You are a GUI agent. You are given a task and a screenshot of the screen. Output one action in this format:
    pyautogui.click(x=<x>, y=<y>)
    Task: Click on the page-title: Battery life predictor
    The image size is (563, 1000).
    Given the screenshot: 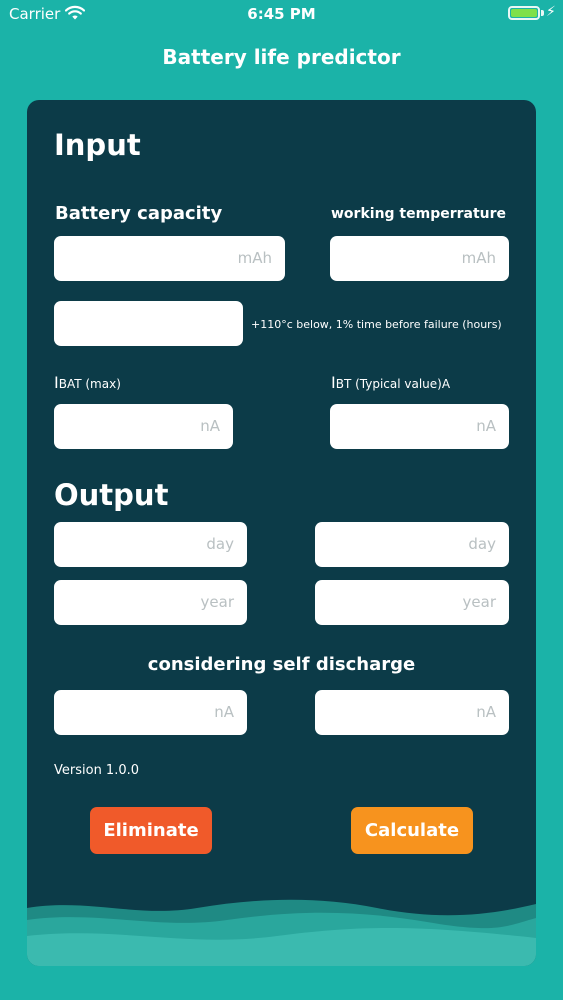 What is the action you would take?
    pyautogui.click(x=281, y=57)
    